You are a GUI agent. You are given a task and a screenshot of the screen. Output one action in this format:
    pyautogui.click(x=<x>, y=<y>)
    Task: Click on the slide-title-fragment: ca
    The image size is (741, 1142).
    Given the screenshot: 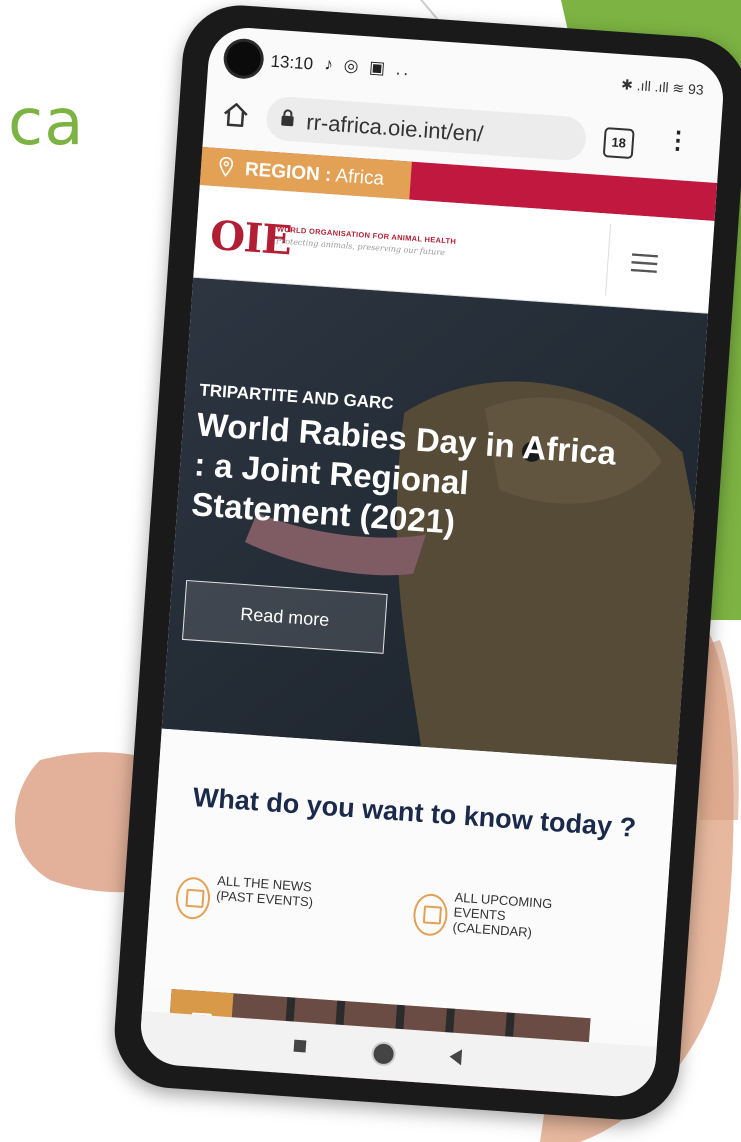 What is the action you would take?
    pyautogui.click(x=46, y=123)
    